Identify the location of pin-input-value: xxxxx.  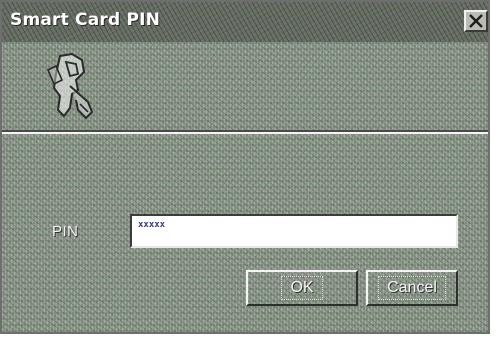
(152, 225).